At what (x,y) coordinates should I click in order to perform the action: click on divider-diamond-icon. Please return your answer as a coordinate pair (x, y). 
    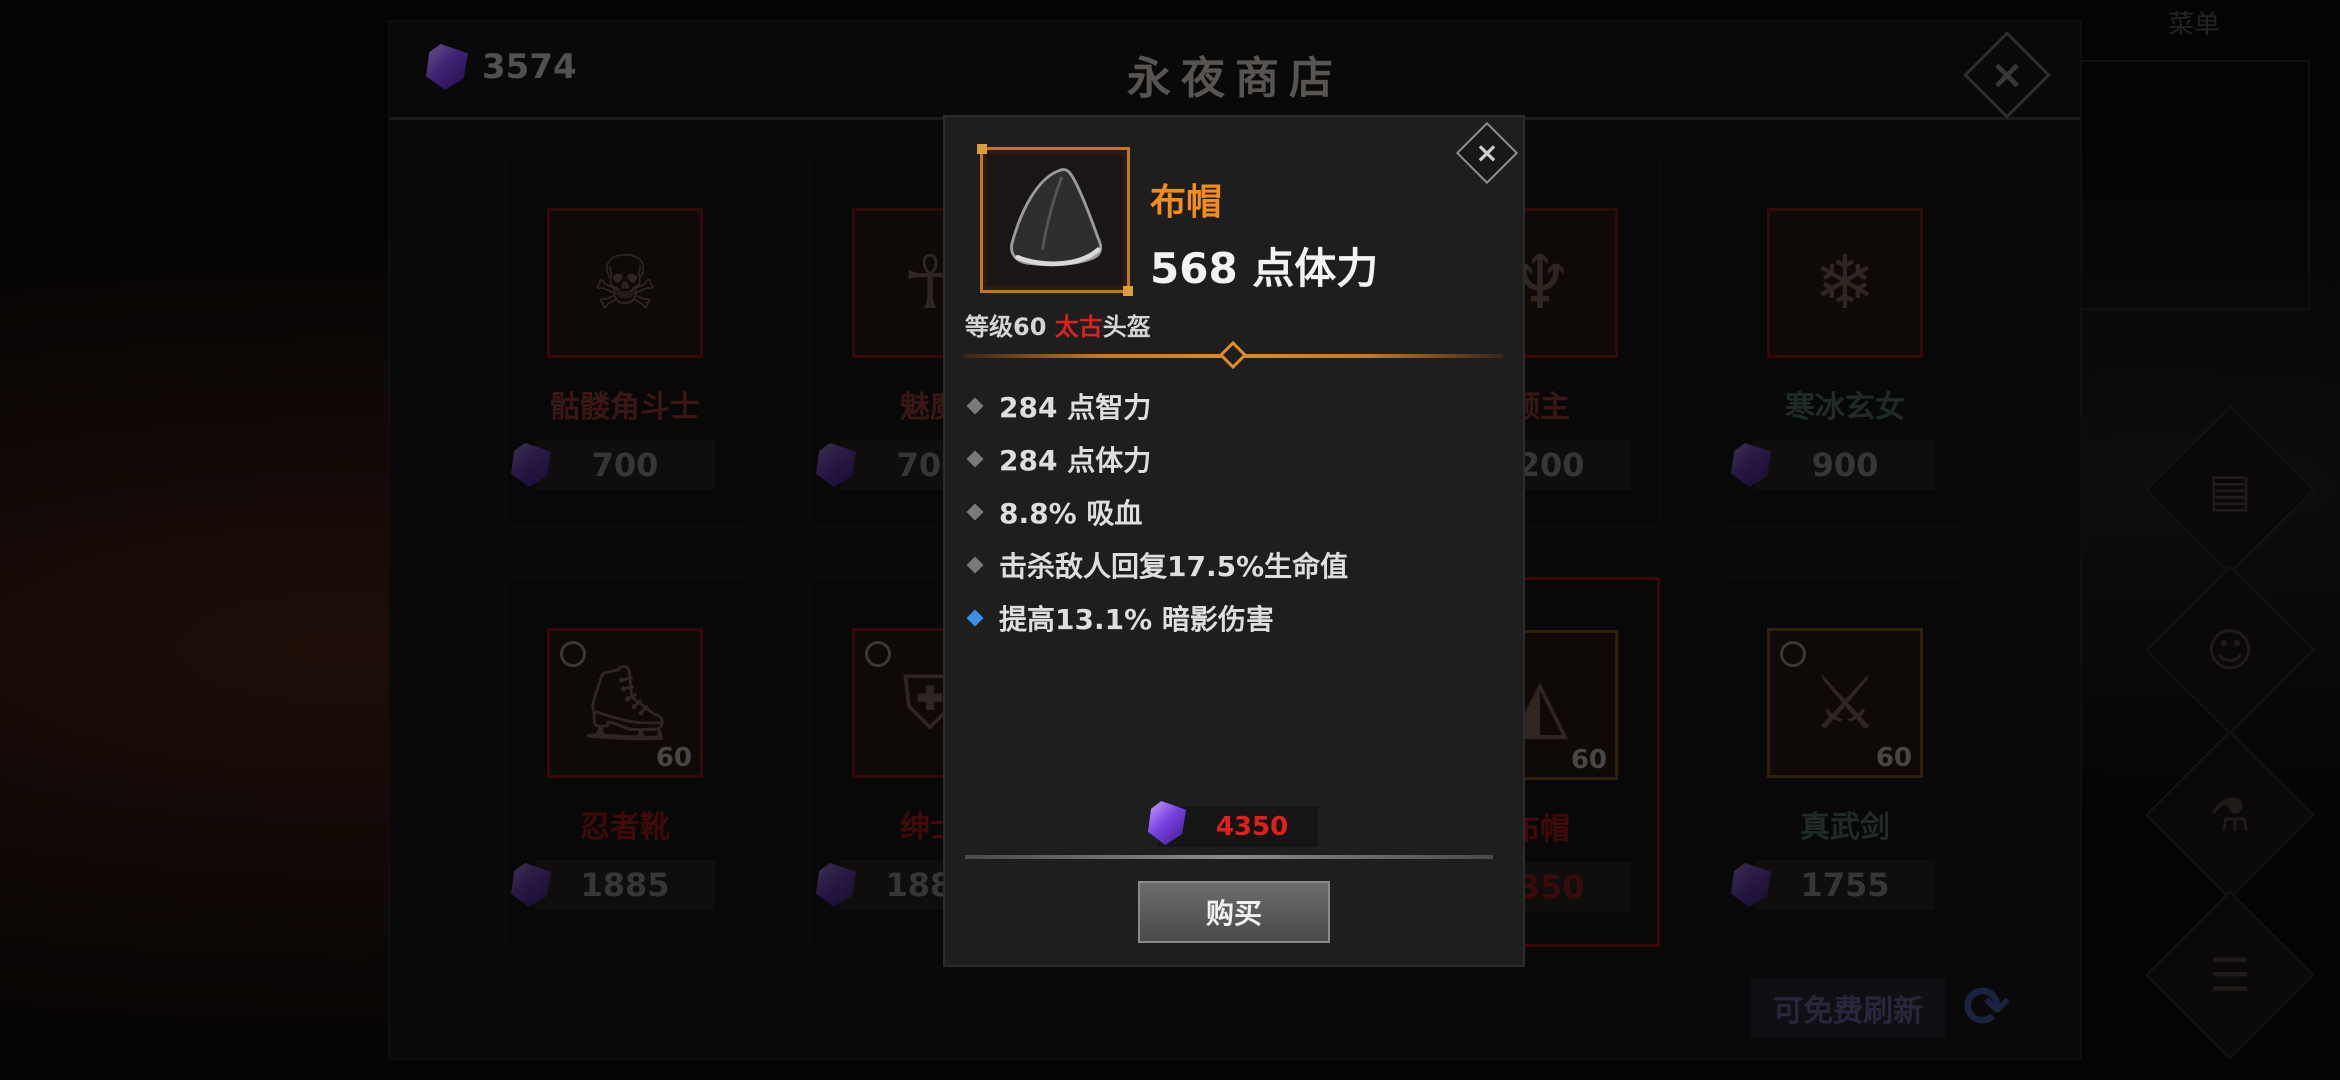
    Looking at the image, I should click on (1233, 355).